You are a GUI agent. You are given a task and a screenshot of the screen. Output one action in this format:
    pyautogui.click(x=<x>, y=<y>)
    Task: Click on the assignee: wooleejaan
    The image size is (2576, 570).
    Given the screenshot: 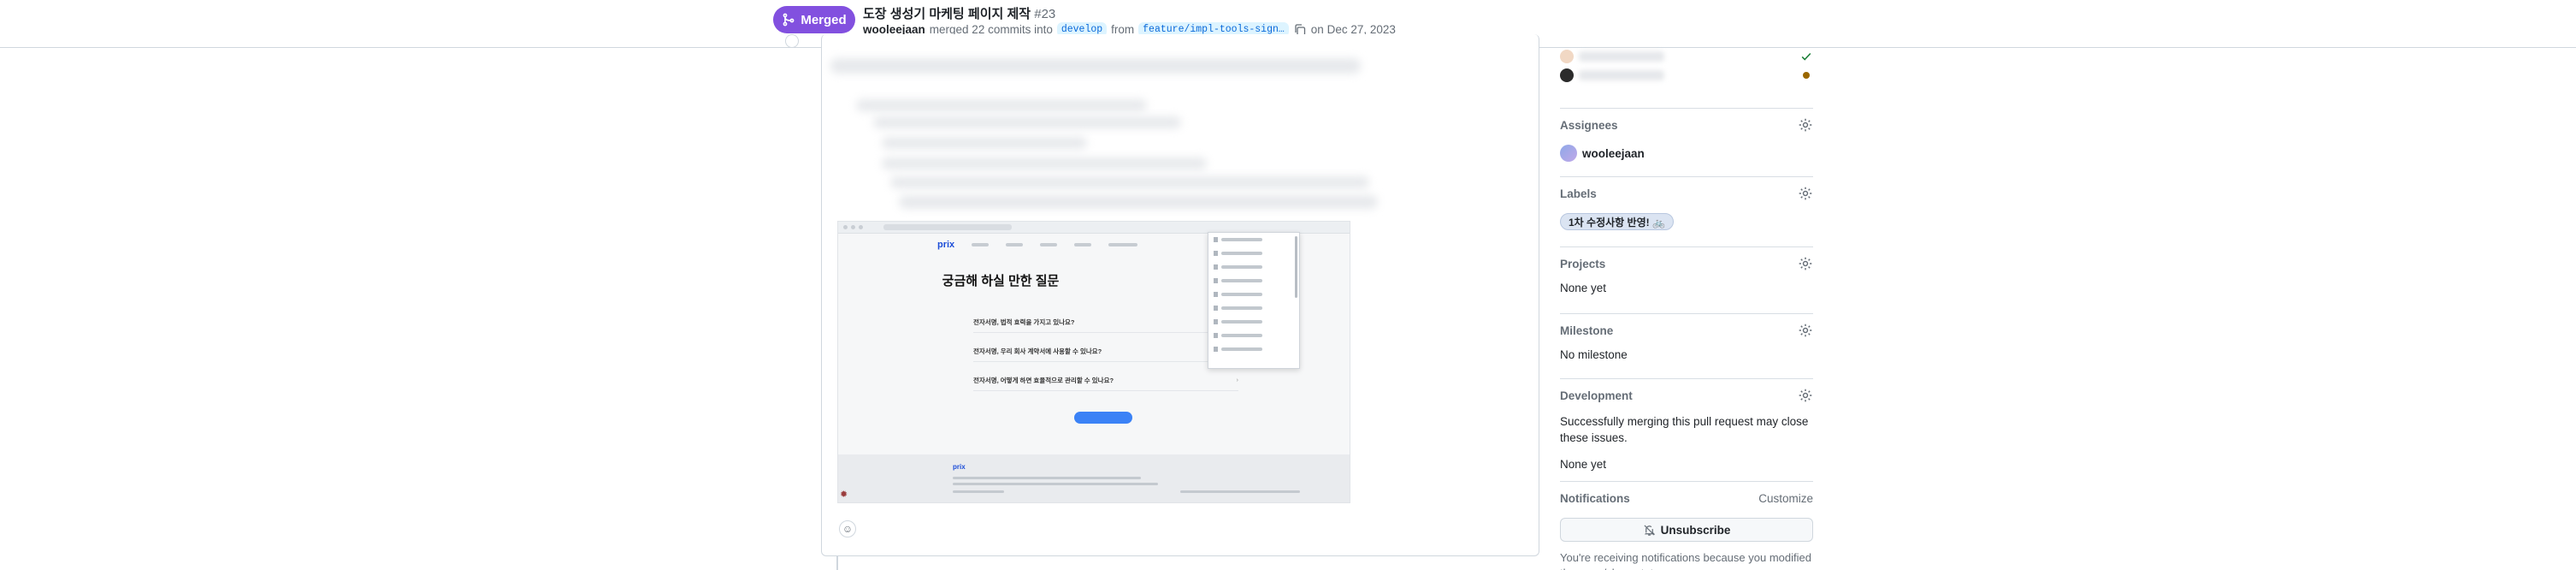 What is the action you would take?
    pyautogui.click(x=1602, y=154)
    